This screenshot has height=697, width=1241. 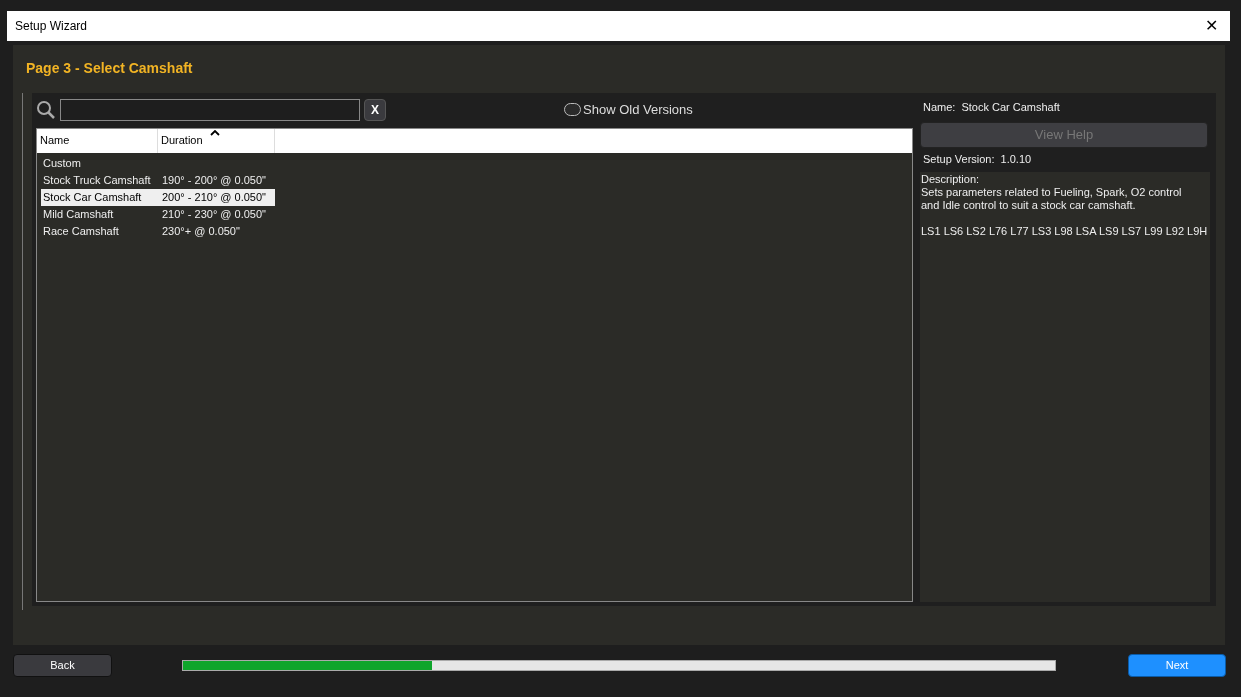 I want to click on list-row: Mild Camshaft 210° - 230° @ 0.050", so click(x=158, y=214).